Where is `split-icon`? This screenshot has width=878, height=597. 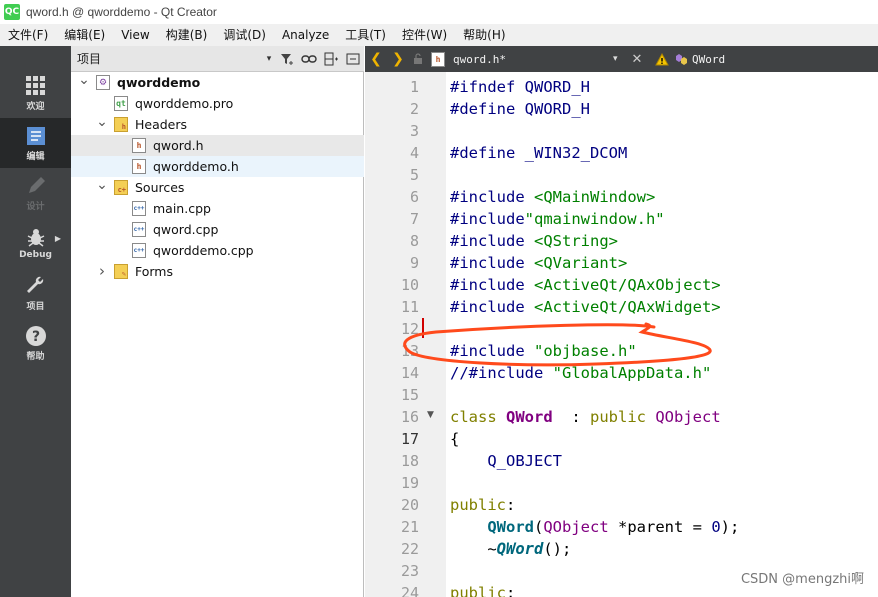 split-icon is located at coordinates (331, 59).